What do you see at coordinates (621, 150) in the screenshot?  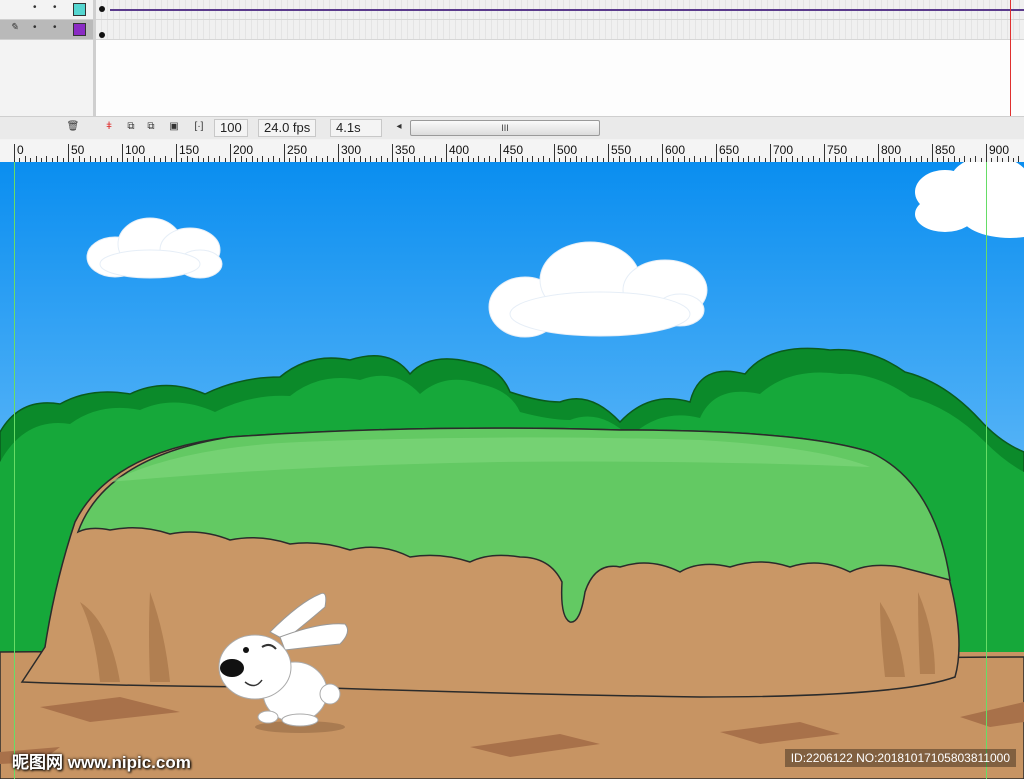 I see `ruler-label: 550` at bounding box center [621, 150].